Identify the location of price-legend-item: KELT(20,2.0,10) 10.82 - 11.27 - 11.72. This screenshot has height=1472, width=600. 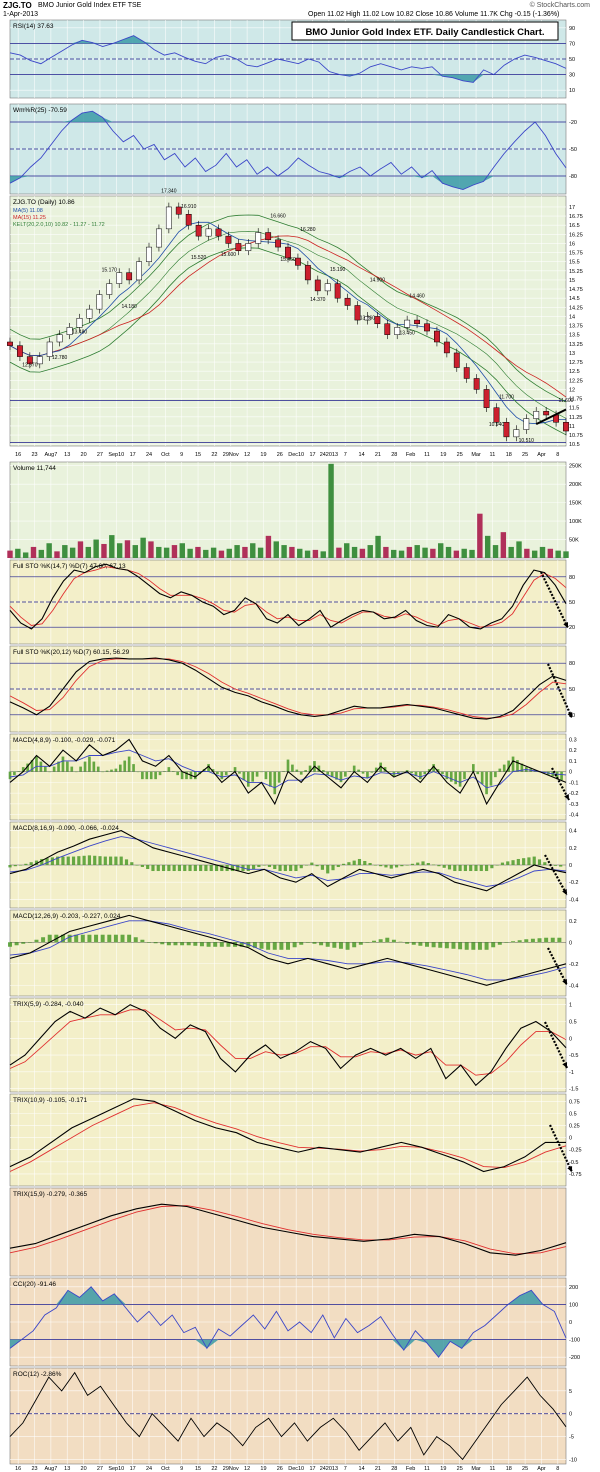
(59, 225).